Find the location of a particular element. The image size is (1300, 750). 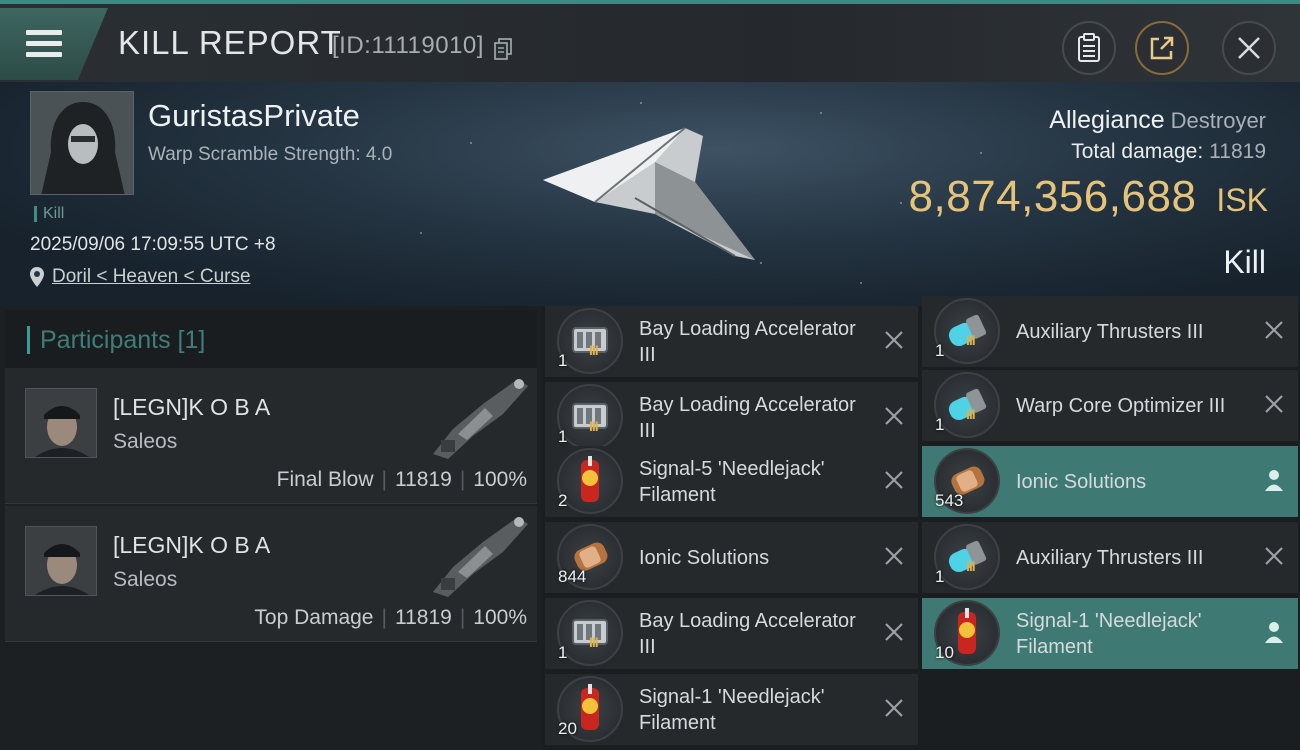

item-row: III 1 Warp Core Optimizer III is located at coordinates (1110, 406).